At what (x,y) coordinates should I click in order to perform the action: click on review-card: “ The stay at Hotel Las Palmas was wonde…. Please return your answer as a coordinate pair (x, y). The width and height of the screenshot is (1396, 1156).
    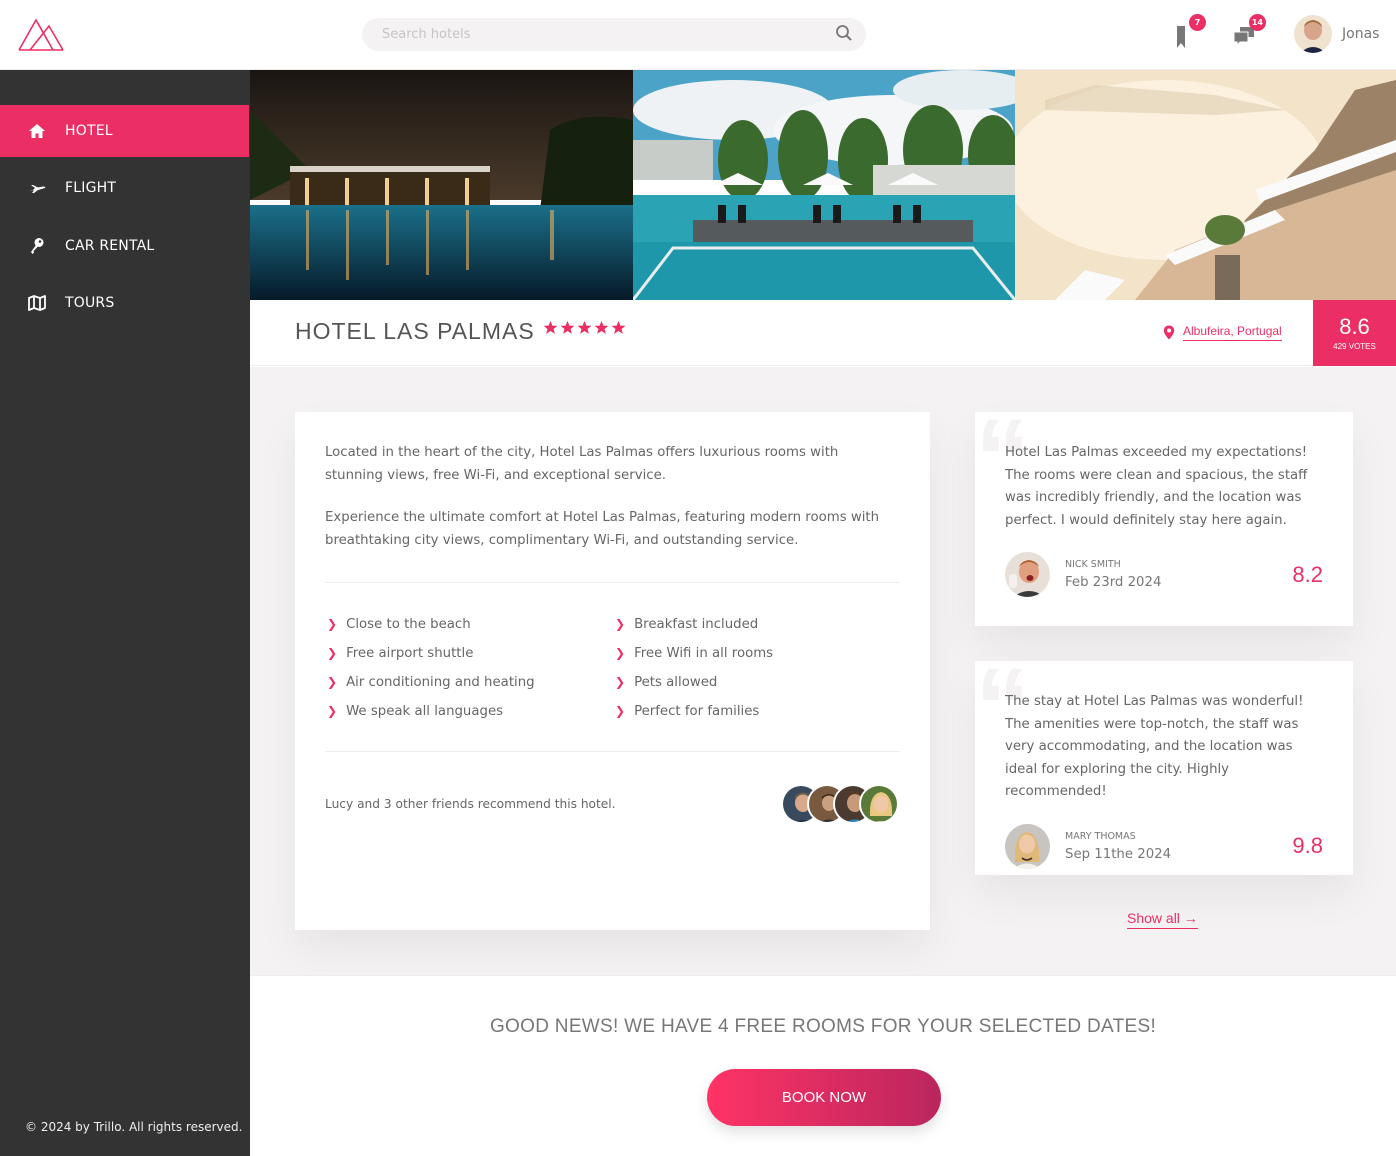
    Looking at the image, I should click on (1164, 764).